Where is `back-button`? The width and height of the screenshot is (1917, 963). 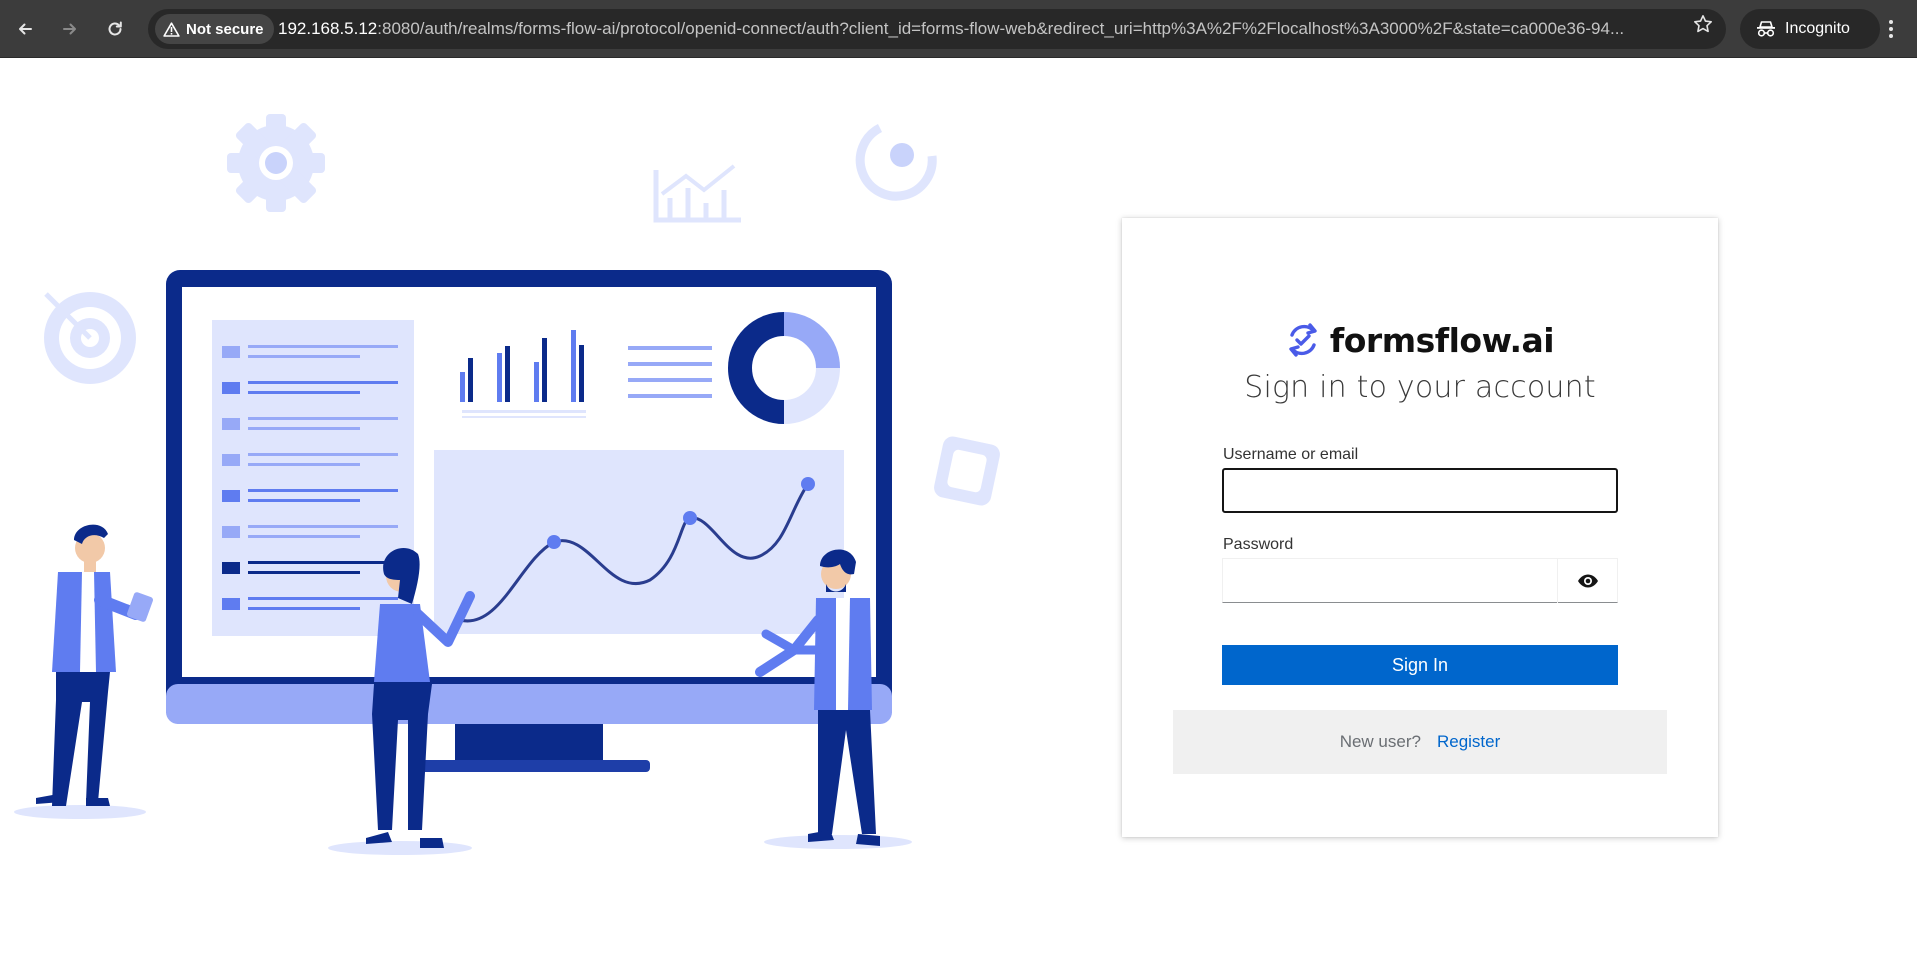 back-button is located at coordinates (25, 29).